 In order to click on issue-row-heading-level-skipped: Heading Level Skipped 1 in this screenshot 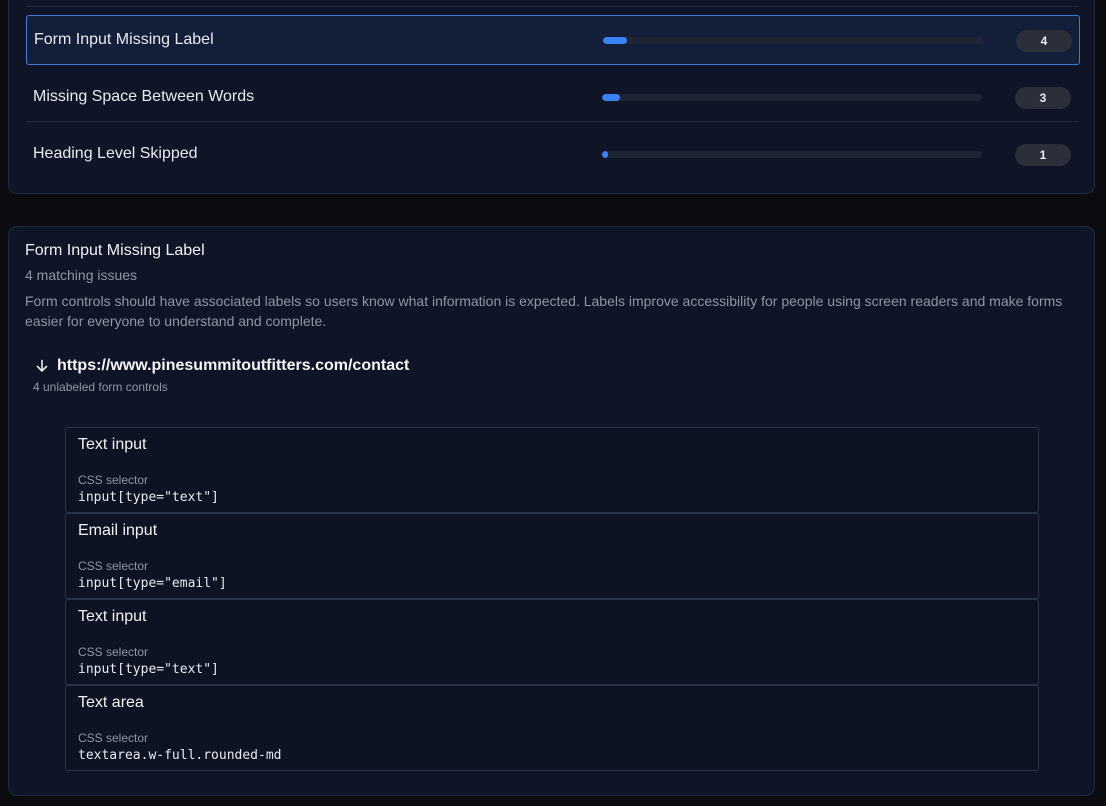, I will do `click(553, 155)`.